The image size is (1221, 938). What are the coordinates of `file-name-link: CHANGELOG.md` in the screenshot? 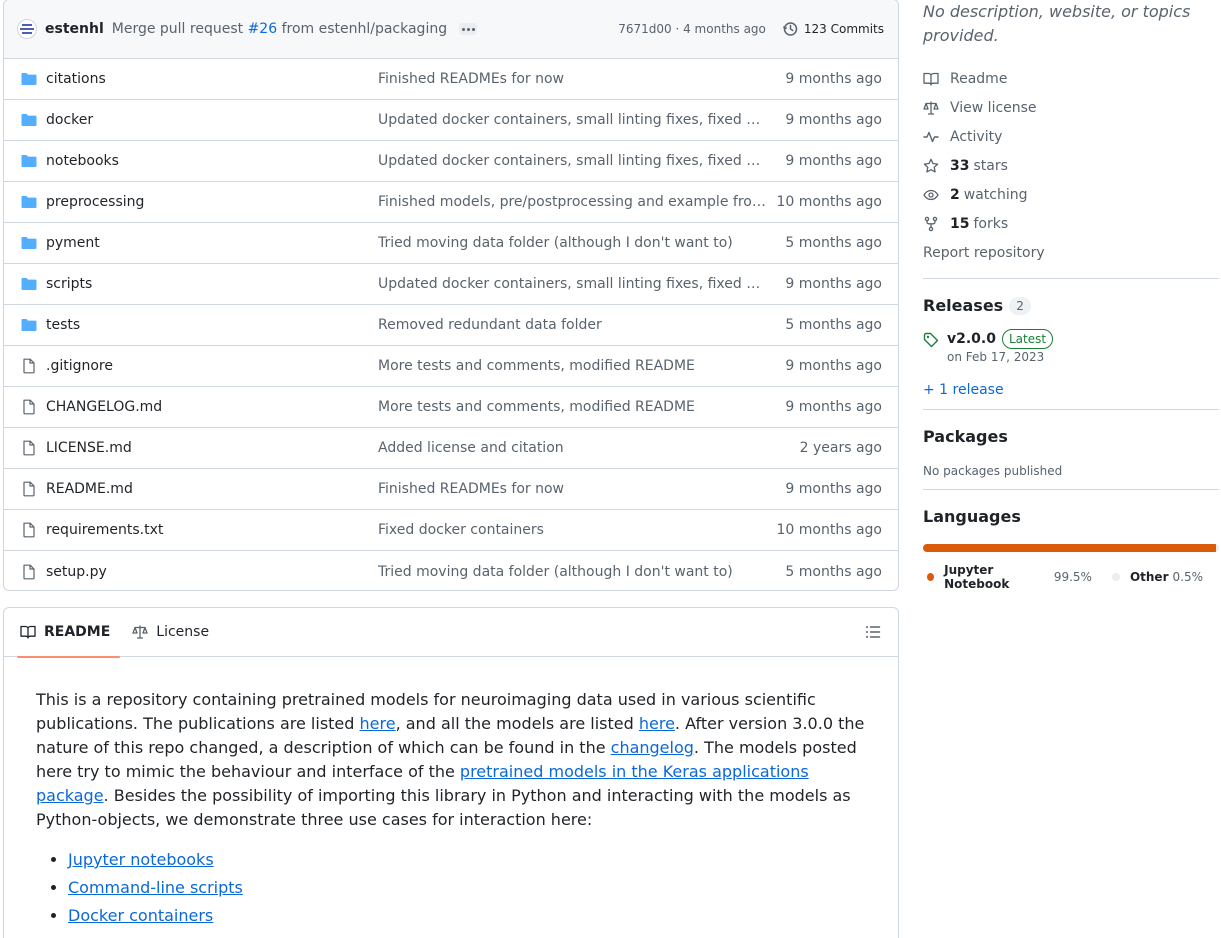 It's located at (212, 407).